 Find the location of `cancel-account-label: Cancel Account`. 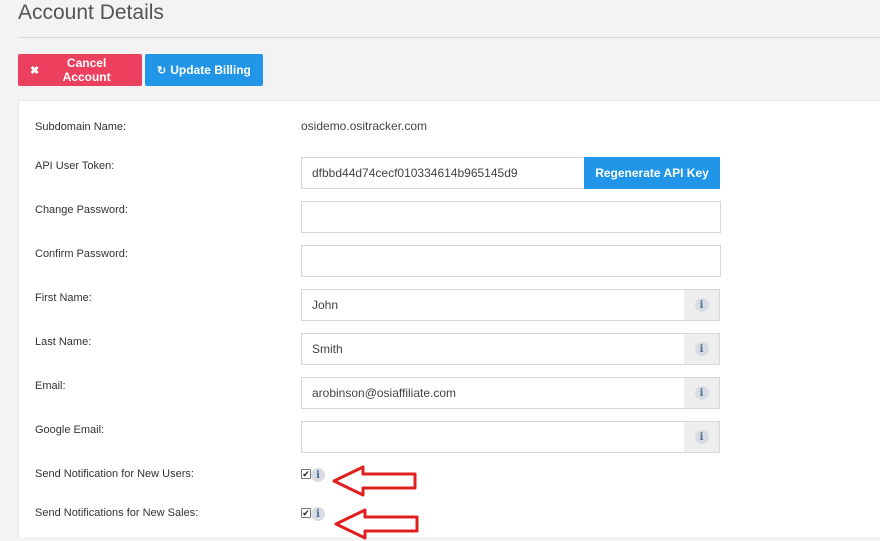

cancel-account-label: Cancel Account is located at coordinates (86, 70).